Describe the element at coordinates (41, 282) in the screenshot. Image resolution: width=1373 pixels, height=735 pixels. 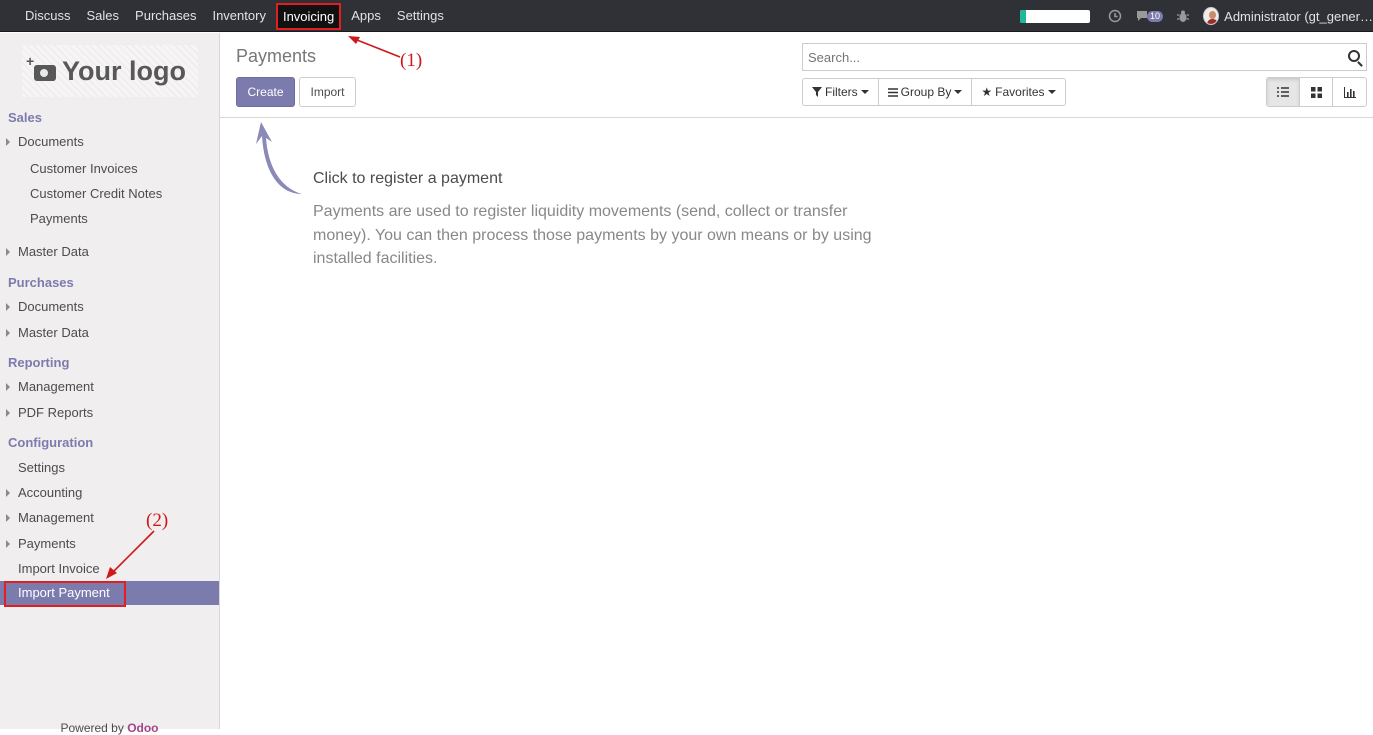
I see `sidebar-header-purchases: Purchases` at that location.